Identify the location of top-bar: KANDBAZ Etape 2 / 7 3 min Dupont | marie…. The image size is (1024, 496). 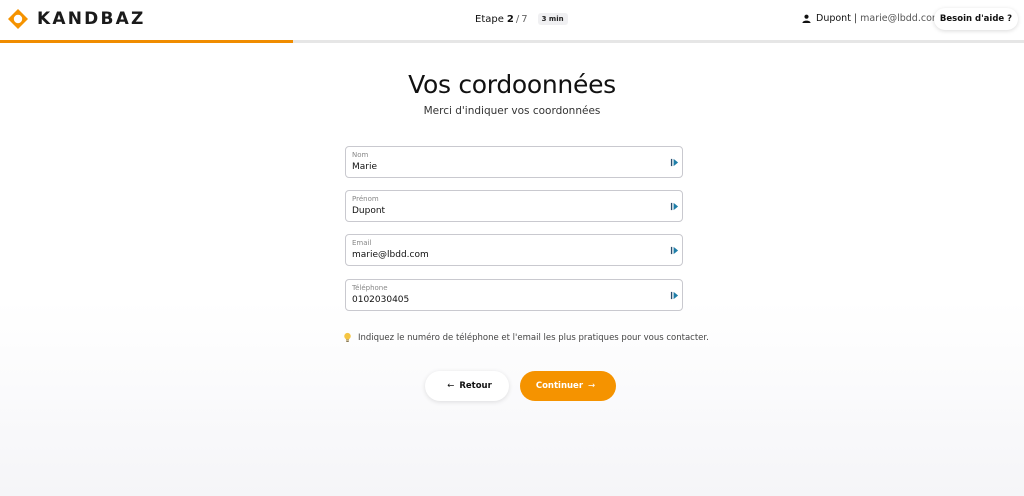
(512, 20).